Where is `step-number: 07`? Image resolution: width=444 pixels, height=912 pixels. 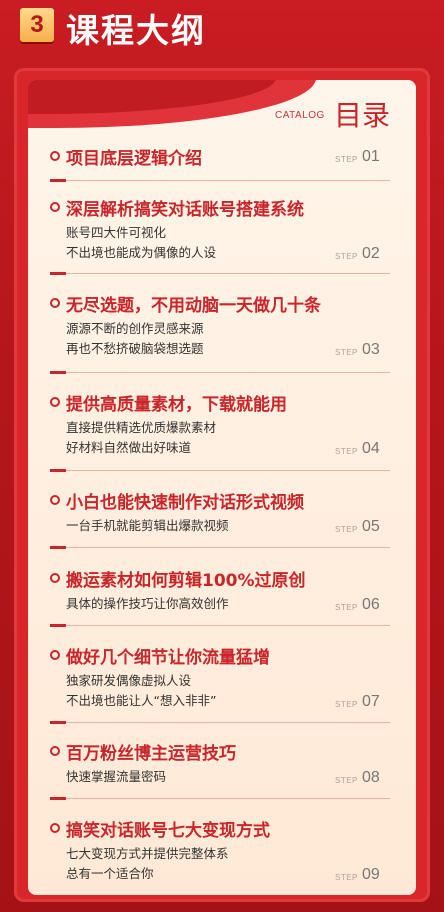 step-number: 07 is located at coordinates (371, 701).